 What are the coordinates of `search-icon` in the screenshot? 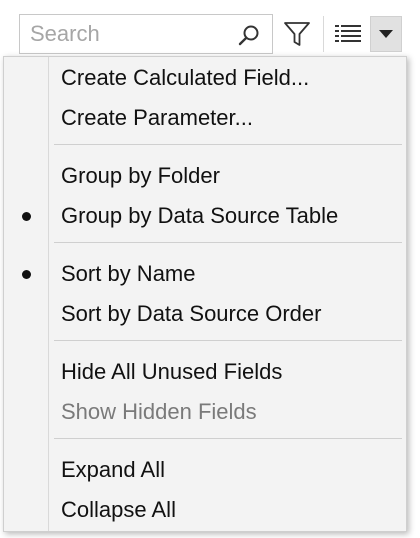 It's located at (249, 35).